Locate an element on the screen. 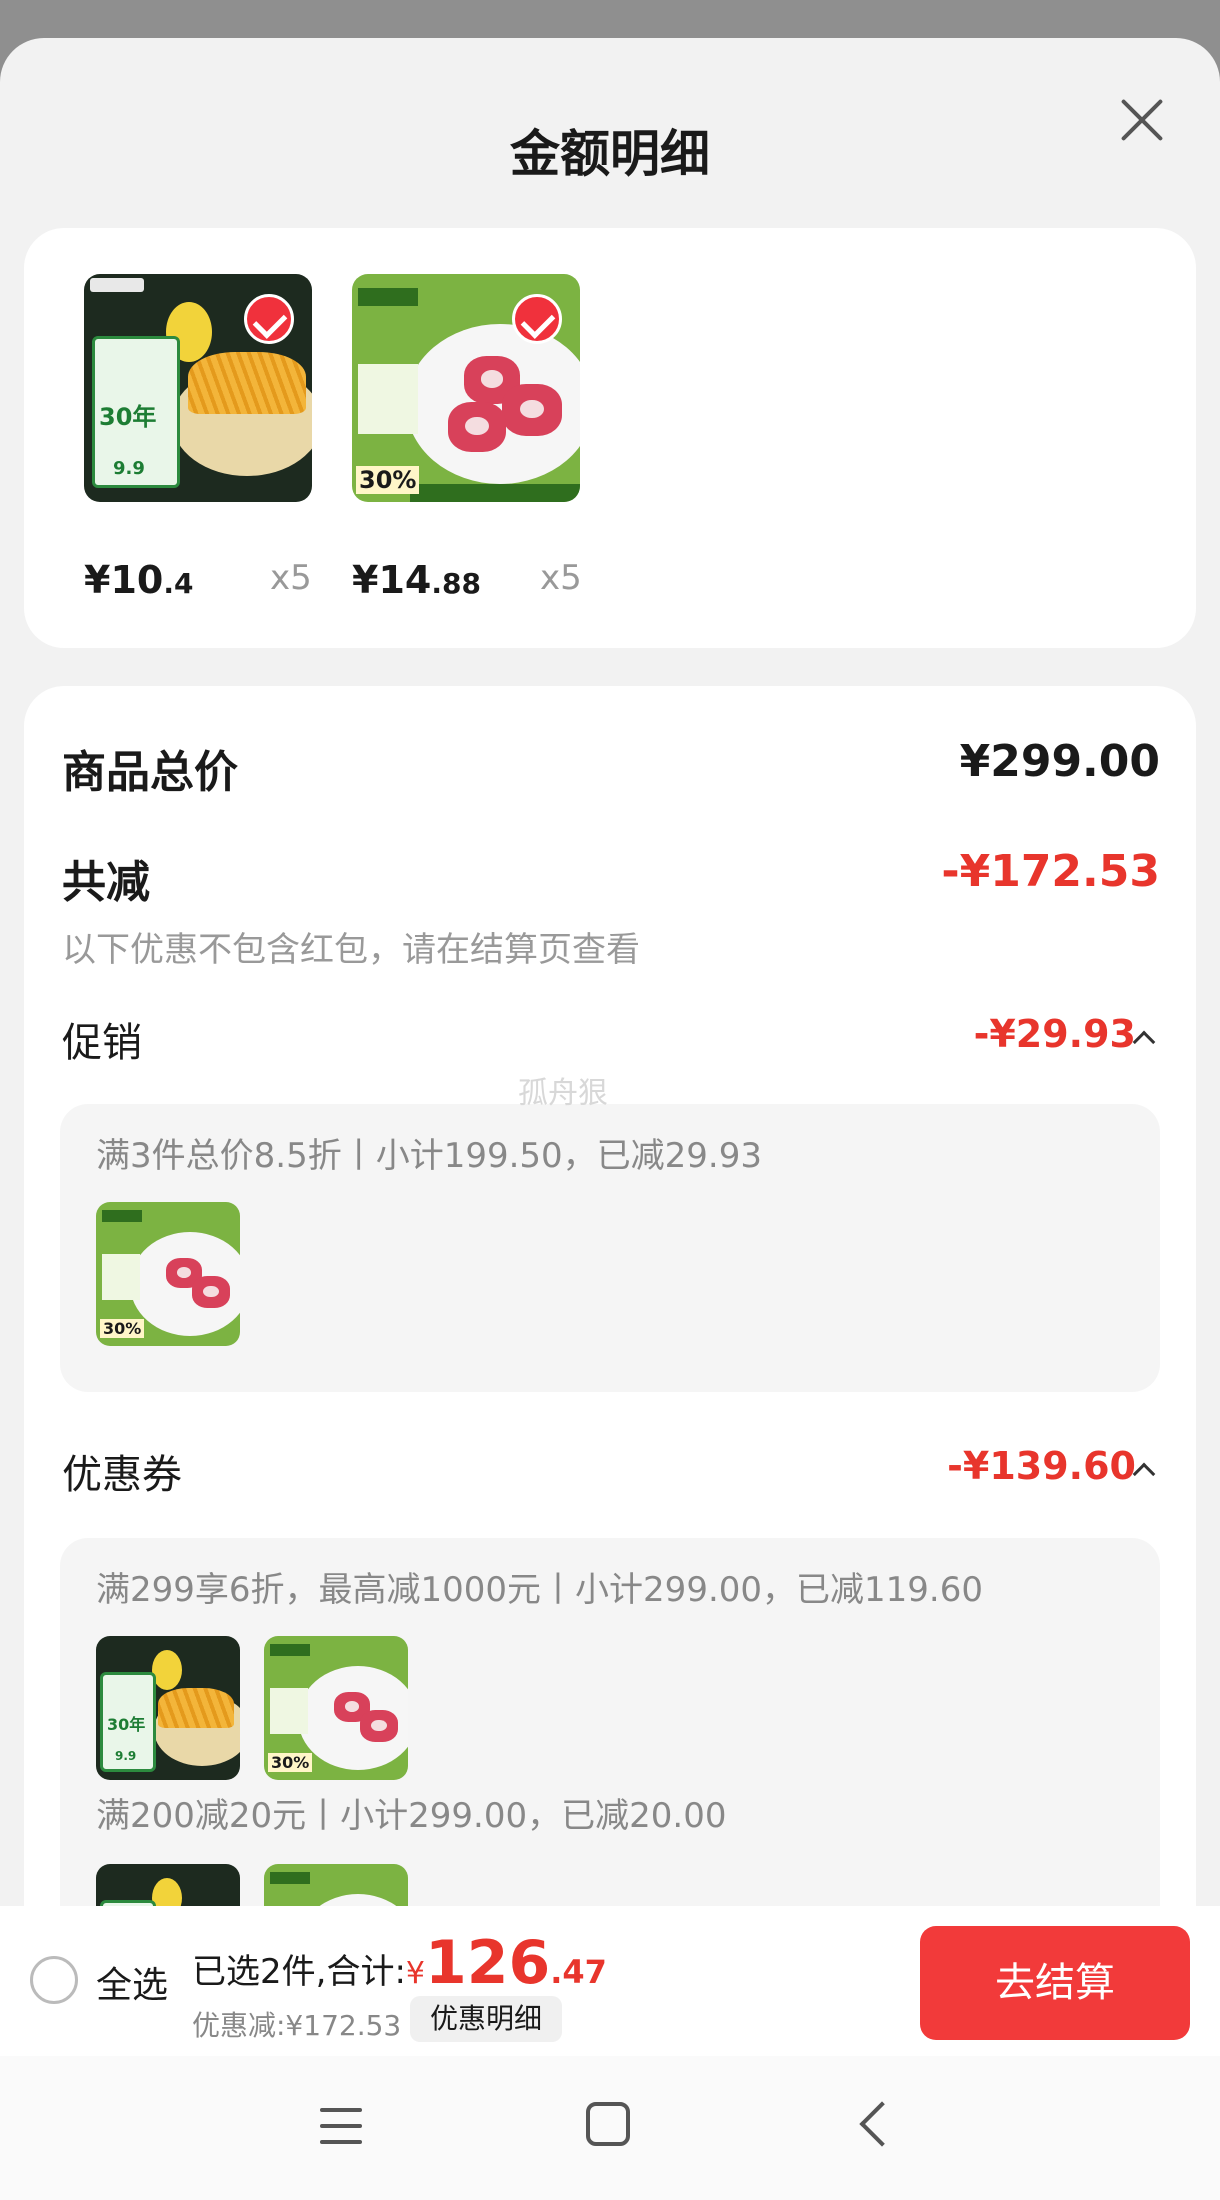 Image resolution: width=1220 pixels, height=2200 pixels. total-integer: 126 is located at coordinates (488, 1963).